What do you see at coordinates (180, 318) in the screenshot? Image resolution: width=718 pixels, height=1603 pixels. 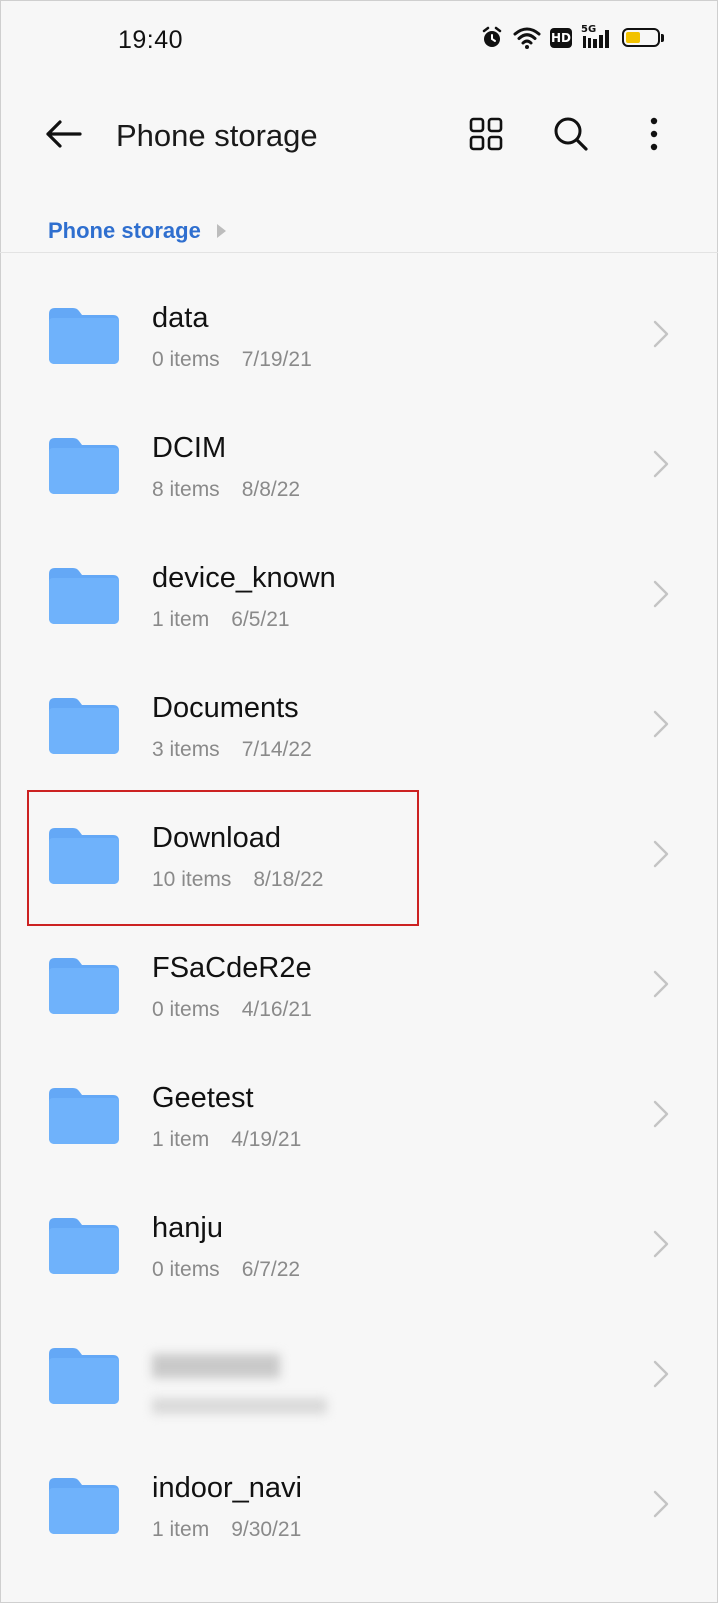 I see `folder-name: data` at bounding box center [180, 318].